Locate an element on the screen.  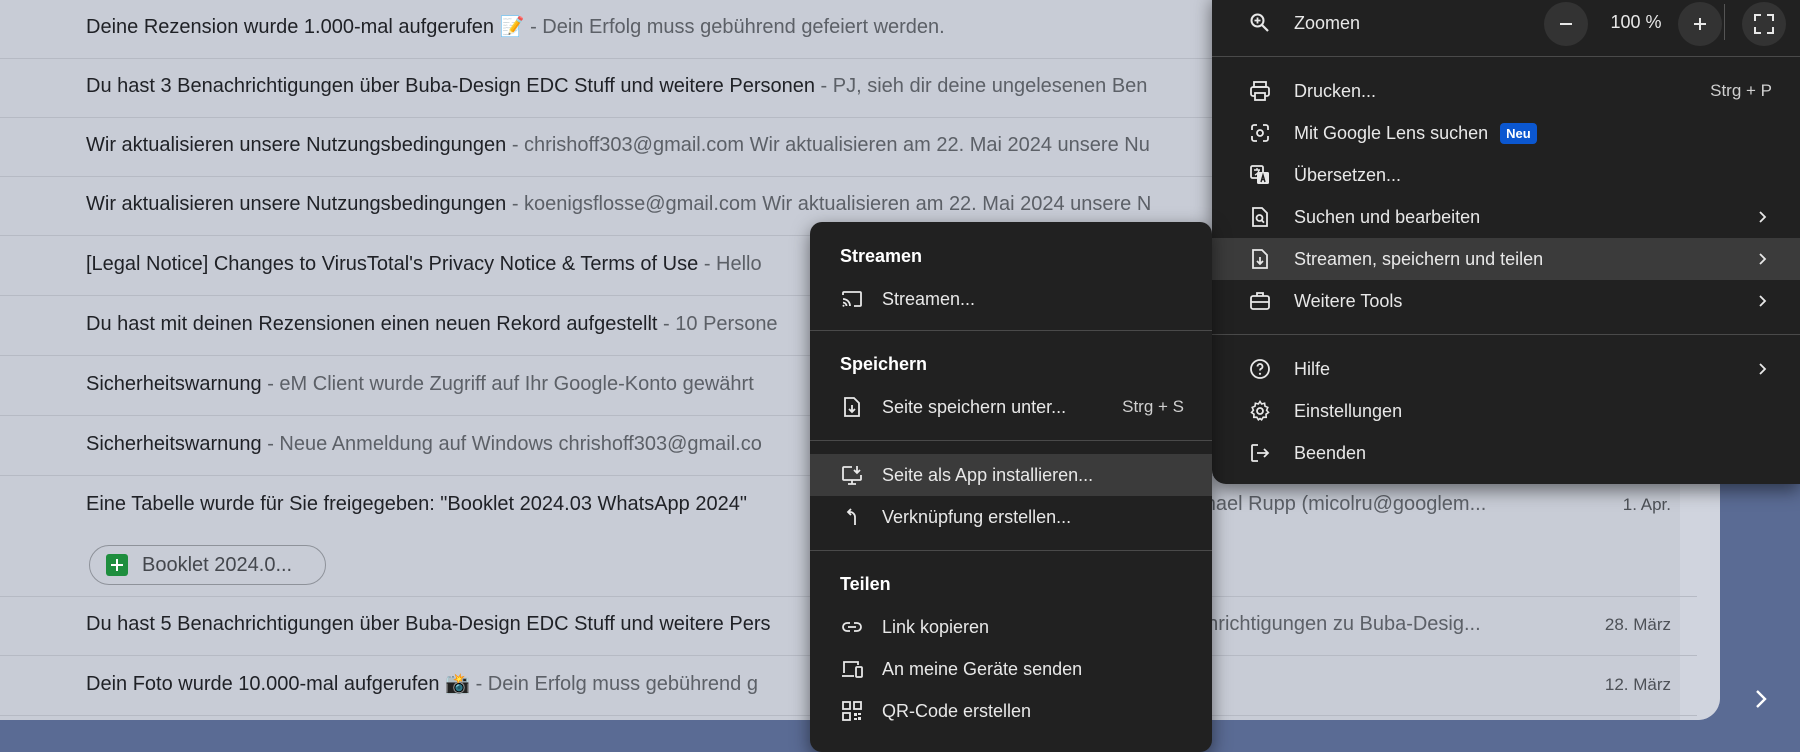
section-title-stream: Streamen is located at coordinates (881, 256).